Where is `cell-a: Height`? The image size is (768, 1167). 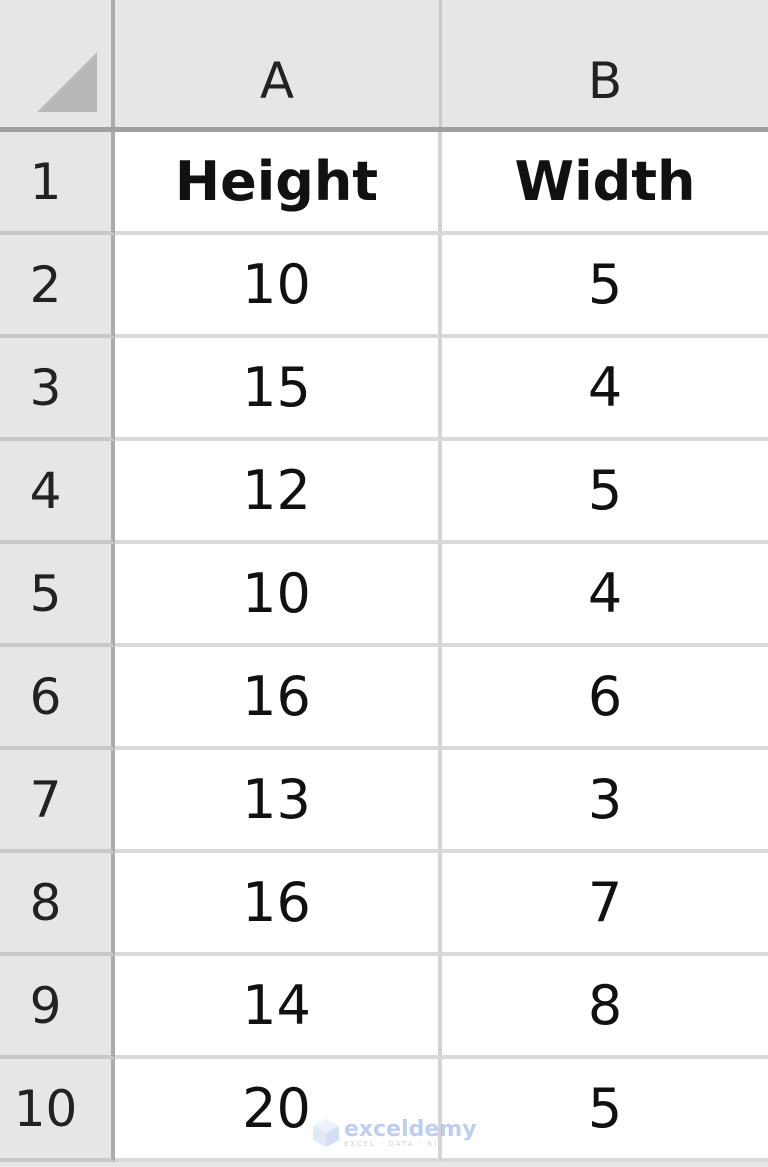 cell-a: Height is located at coordinates (278, 183).